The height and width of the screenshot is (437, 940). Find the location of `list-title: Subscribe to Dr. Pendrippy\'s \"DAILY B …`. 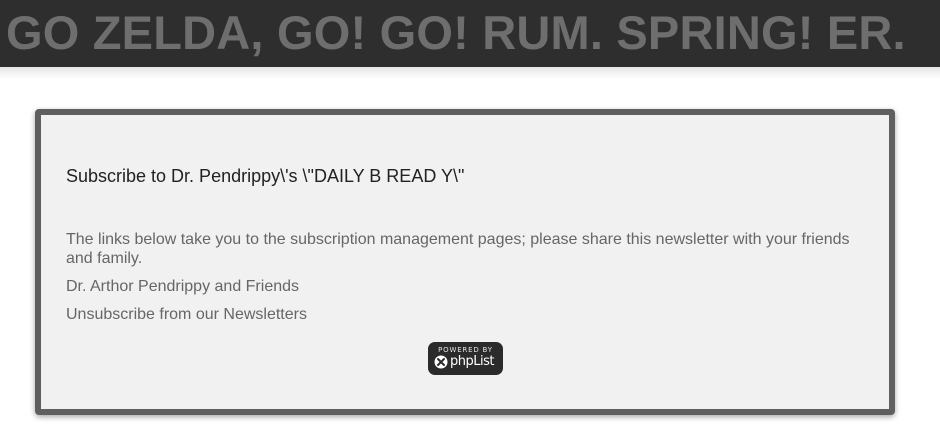

list-title: Subscribe to Dr. Pendrippy\'s \"DAILY B … is located at coordinates (265, 176).